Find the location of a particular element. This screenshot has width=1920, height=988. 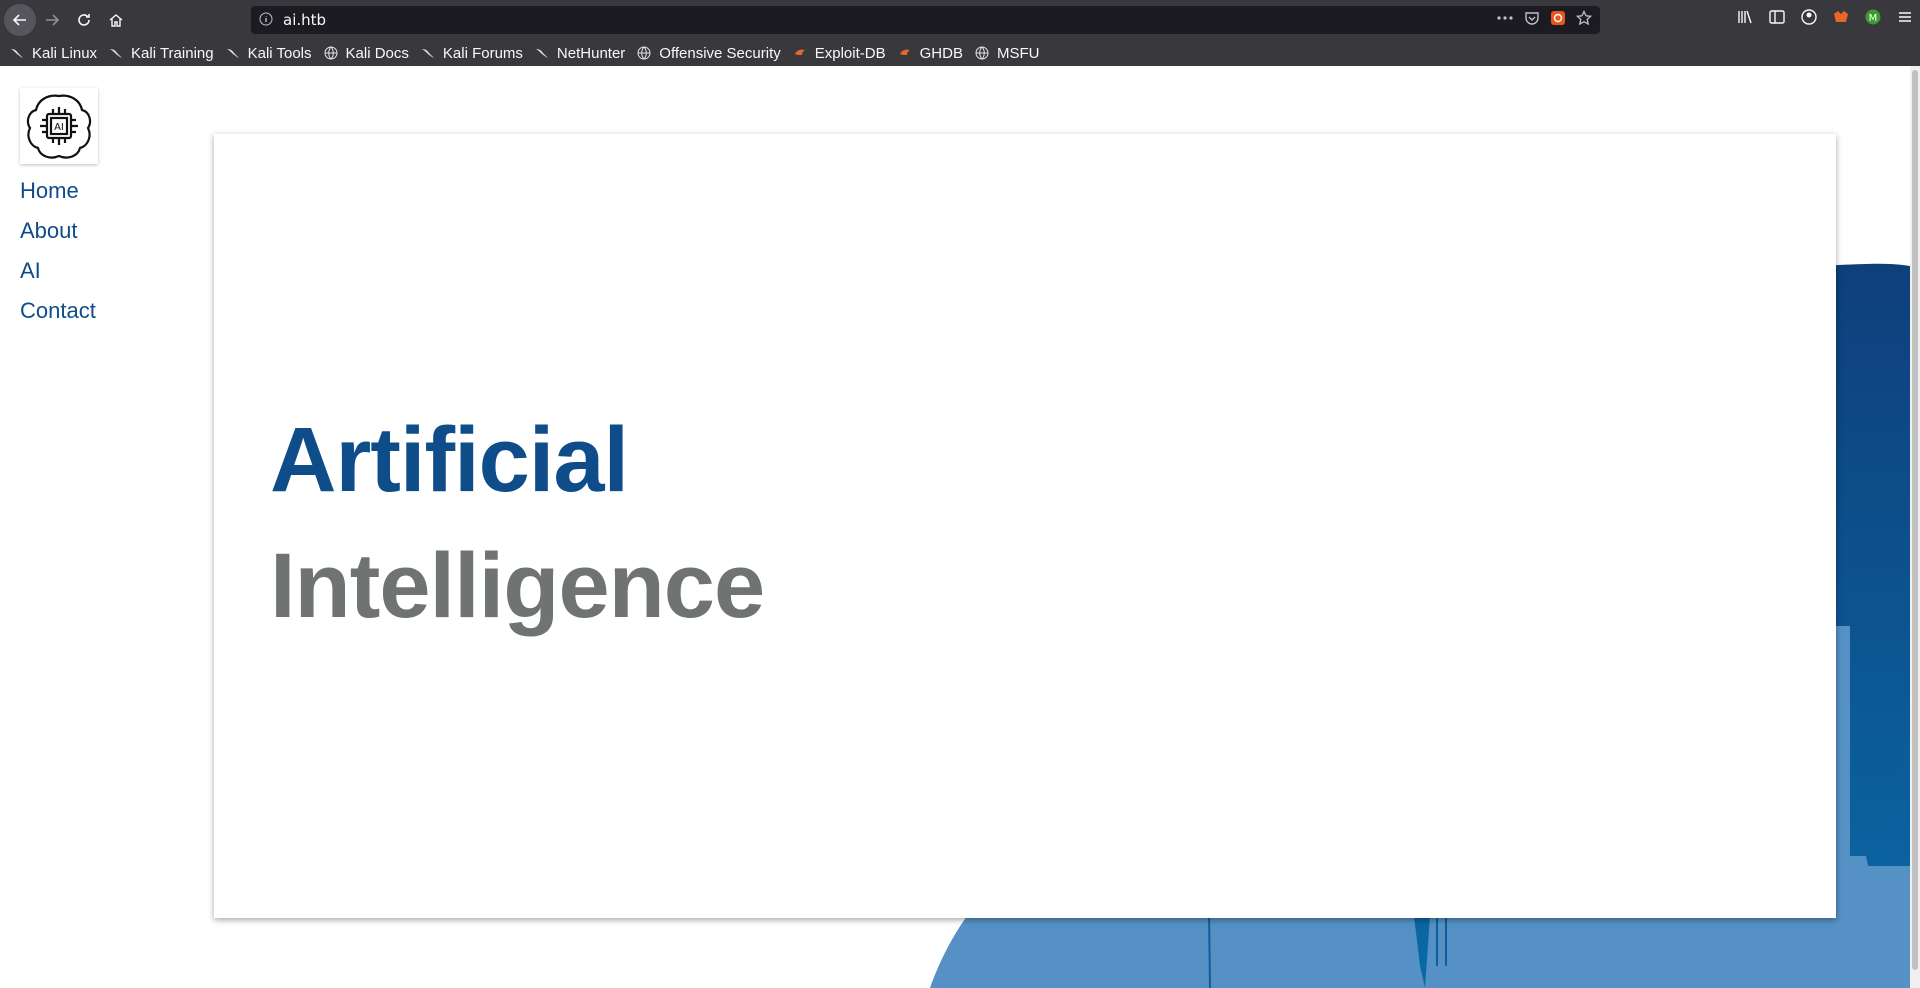

pocket-icon is located at coordinates (1532, 18).